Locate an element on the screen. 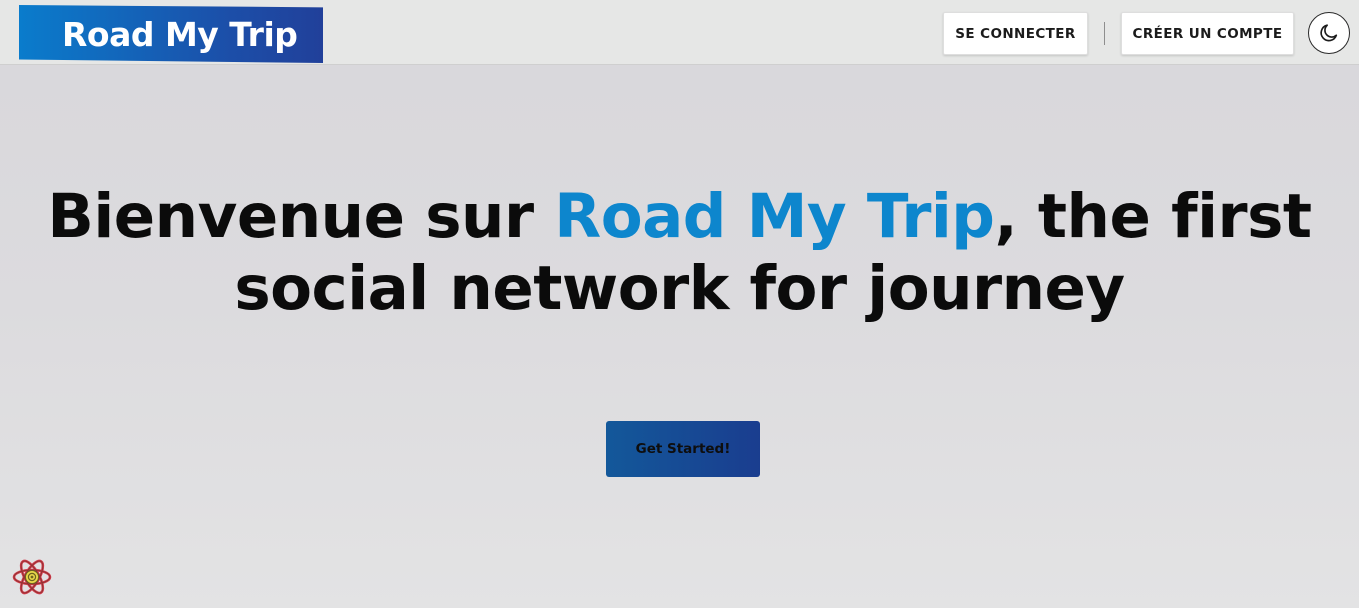 The width and height of the screenshot is (1359, 608). hero-title-brand: Road My Trip is located at coordinates (774, 216).